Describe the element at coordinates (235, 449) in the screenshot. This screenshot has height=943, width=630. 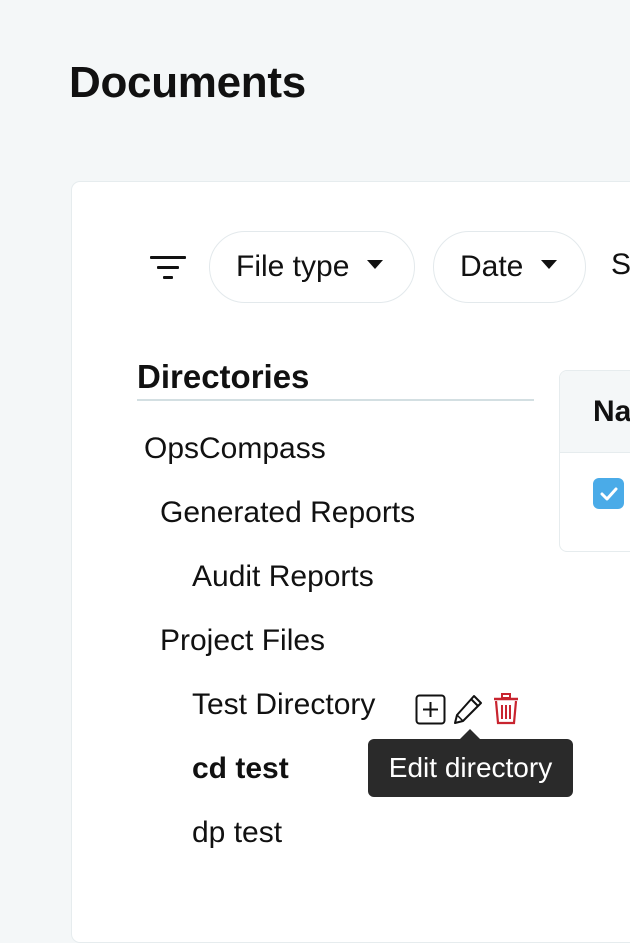
I see `tree-item-opscompass: OpsCompass` at that location.